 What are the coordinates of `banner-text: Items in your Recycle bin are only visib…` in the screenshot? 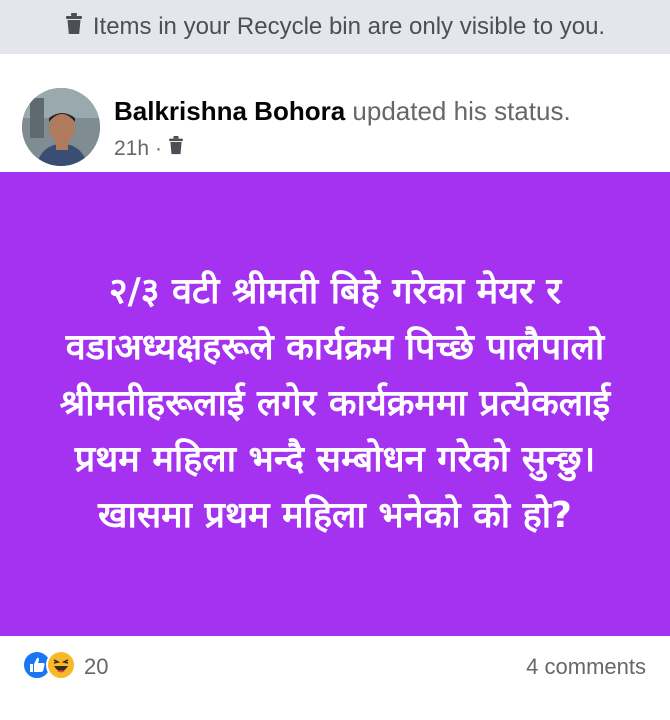 It's located at (349, 26).